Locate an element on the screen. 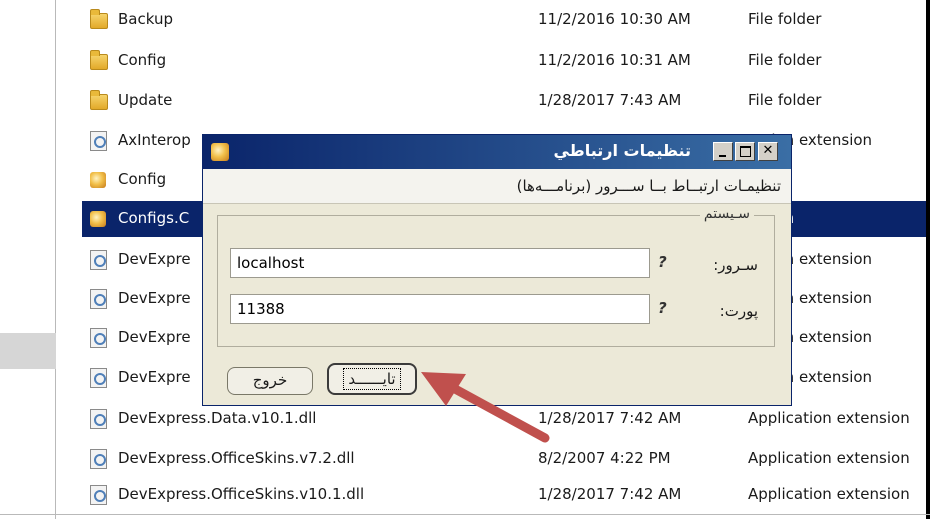 This screenshot has height=519, width=930. arrow-shaft is located at coordinates (495, 411).